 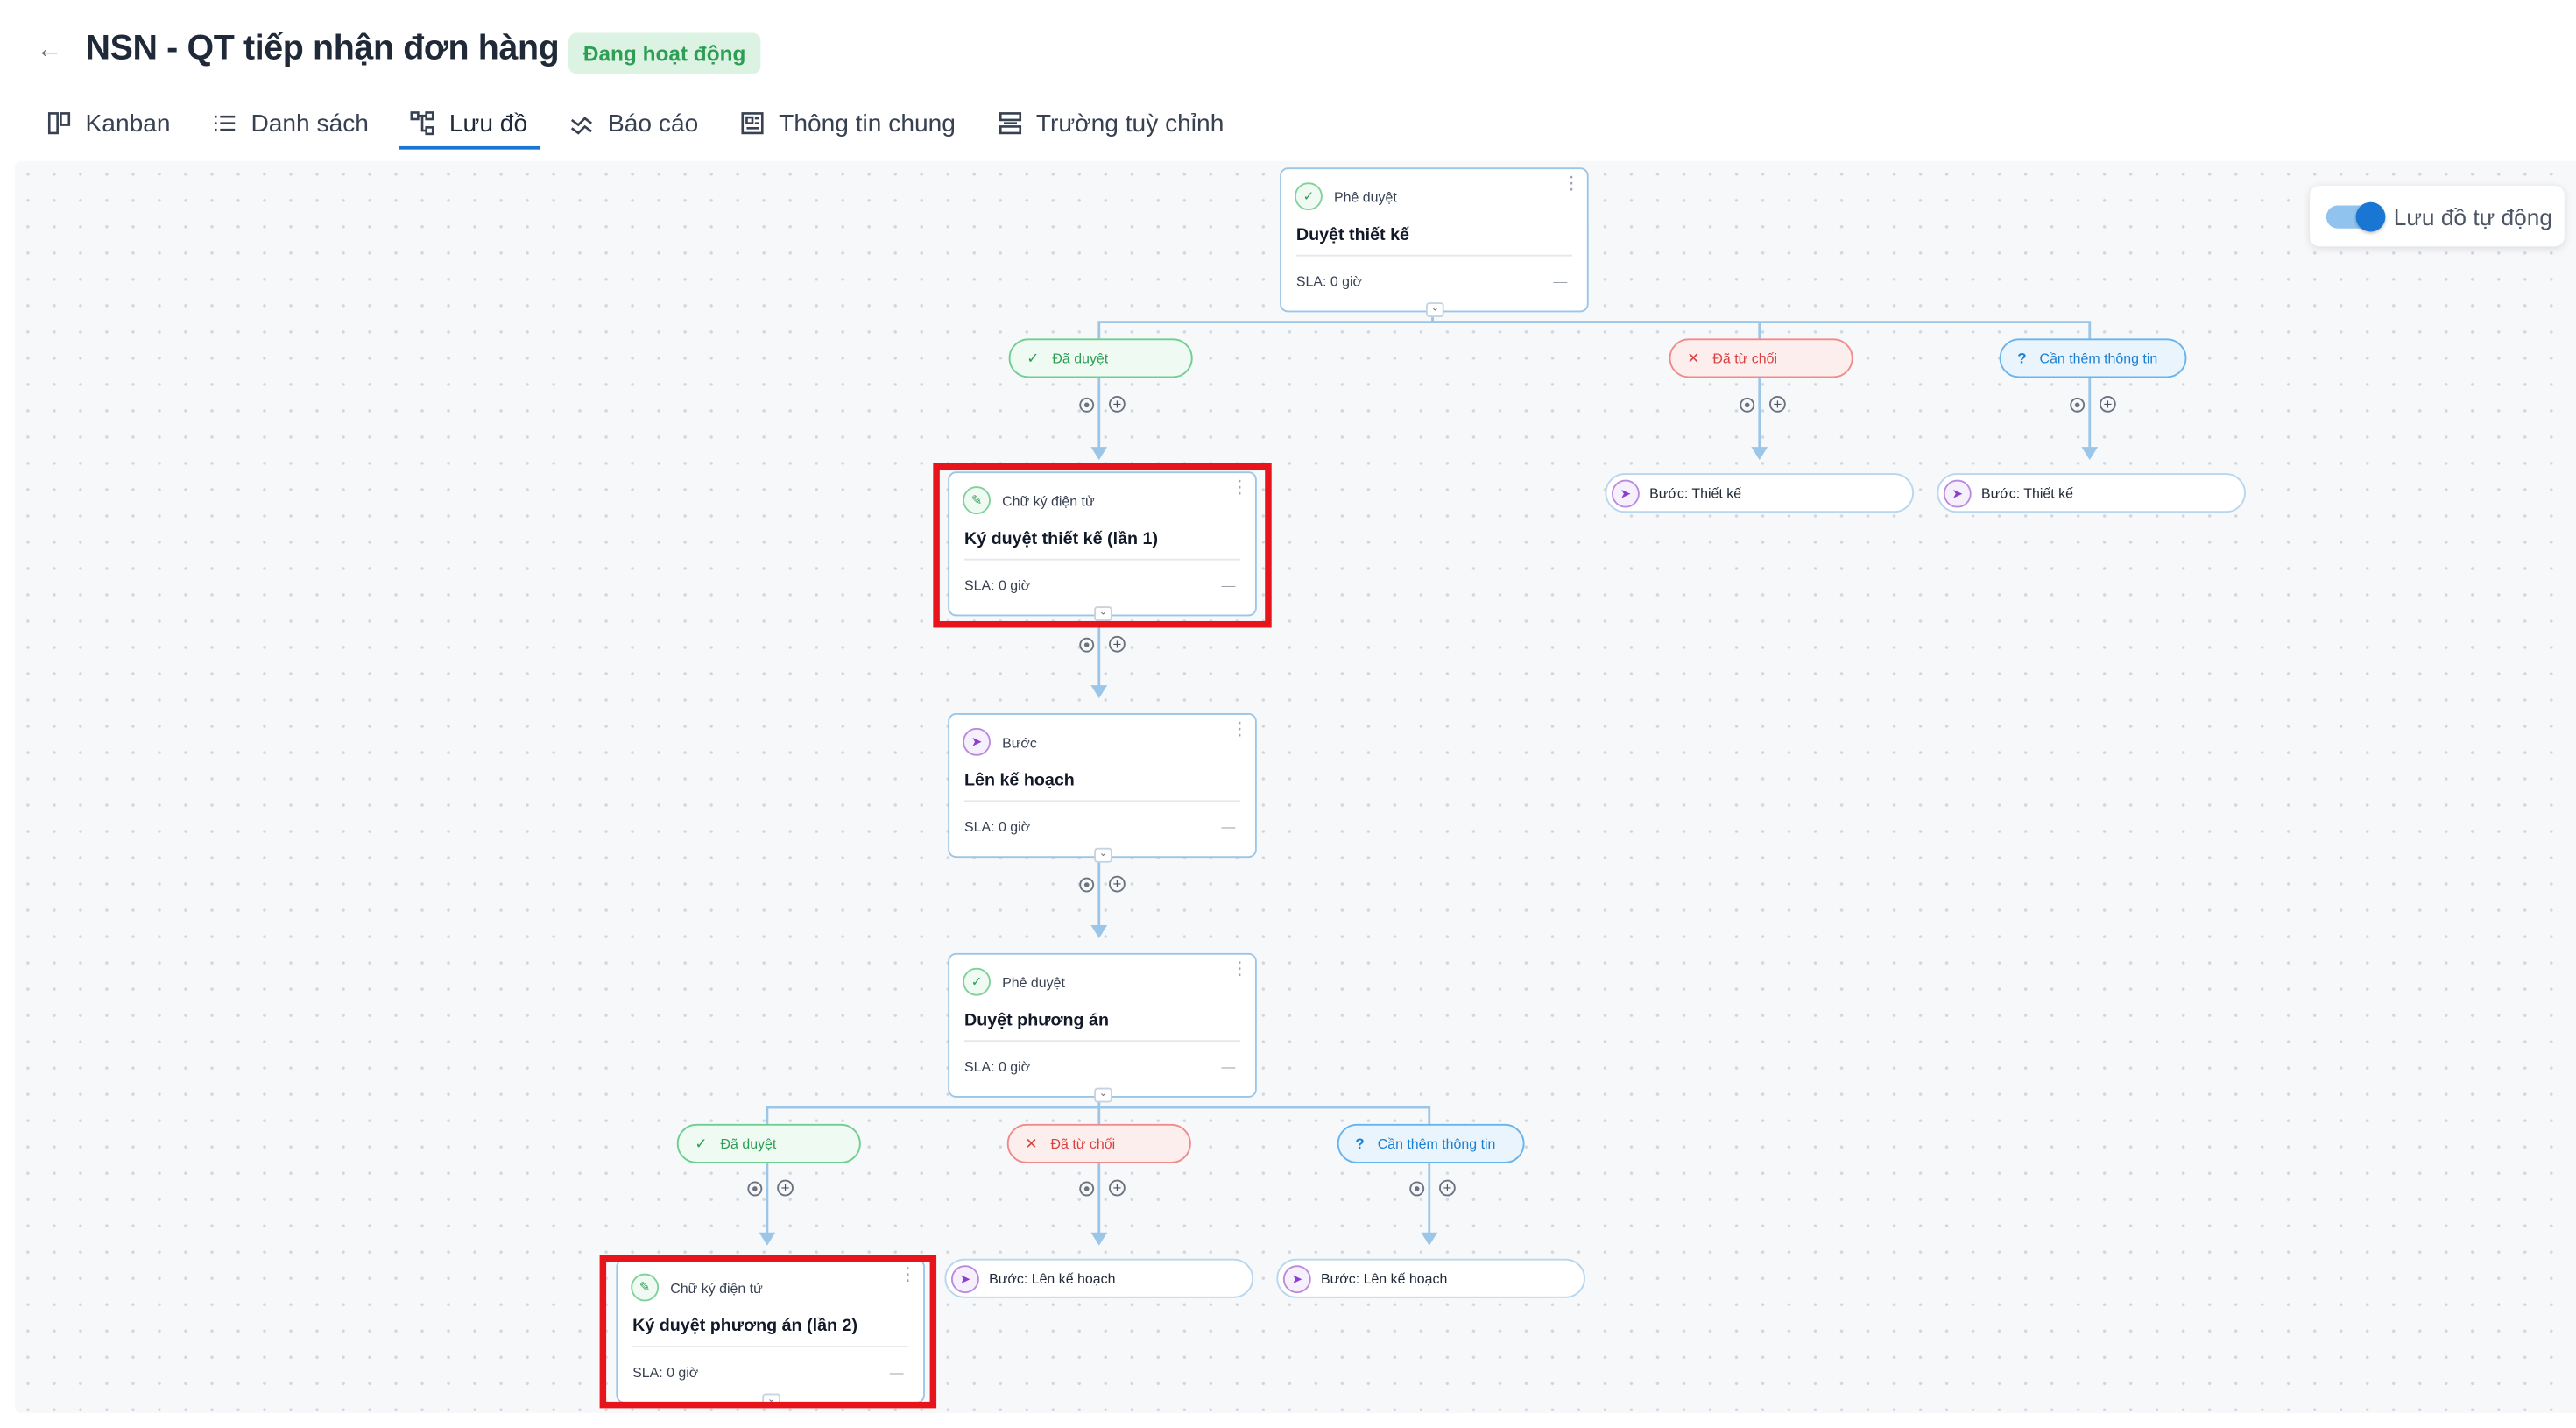 I want to click on auto-flowchart-toggle: Lưu đồ tự động, so click(x=2438, y=216).